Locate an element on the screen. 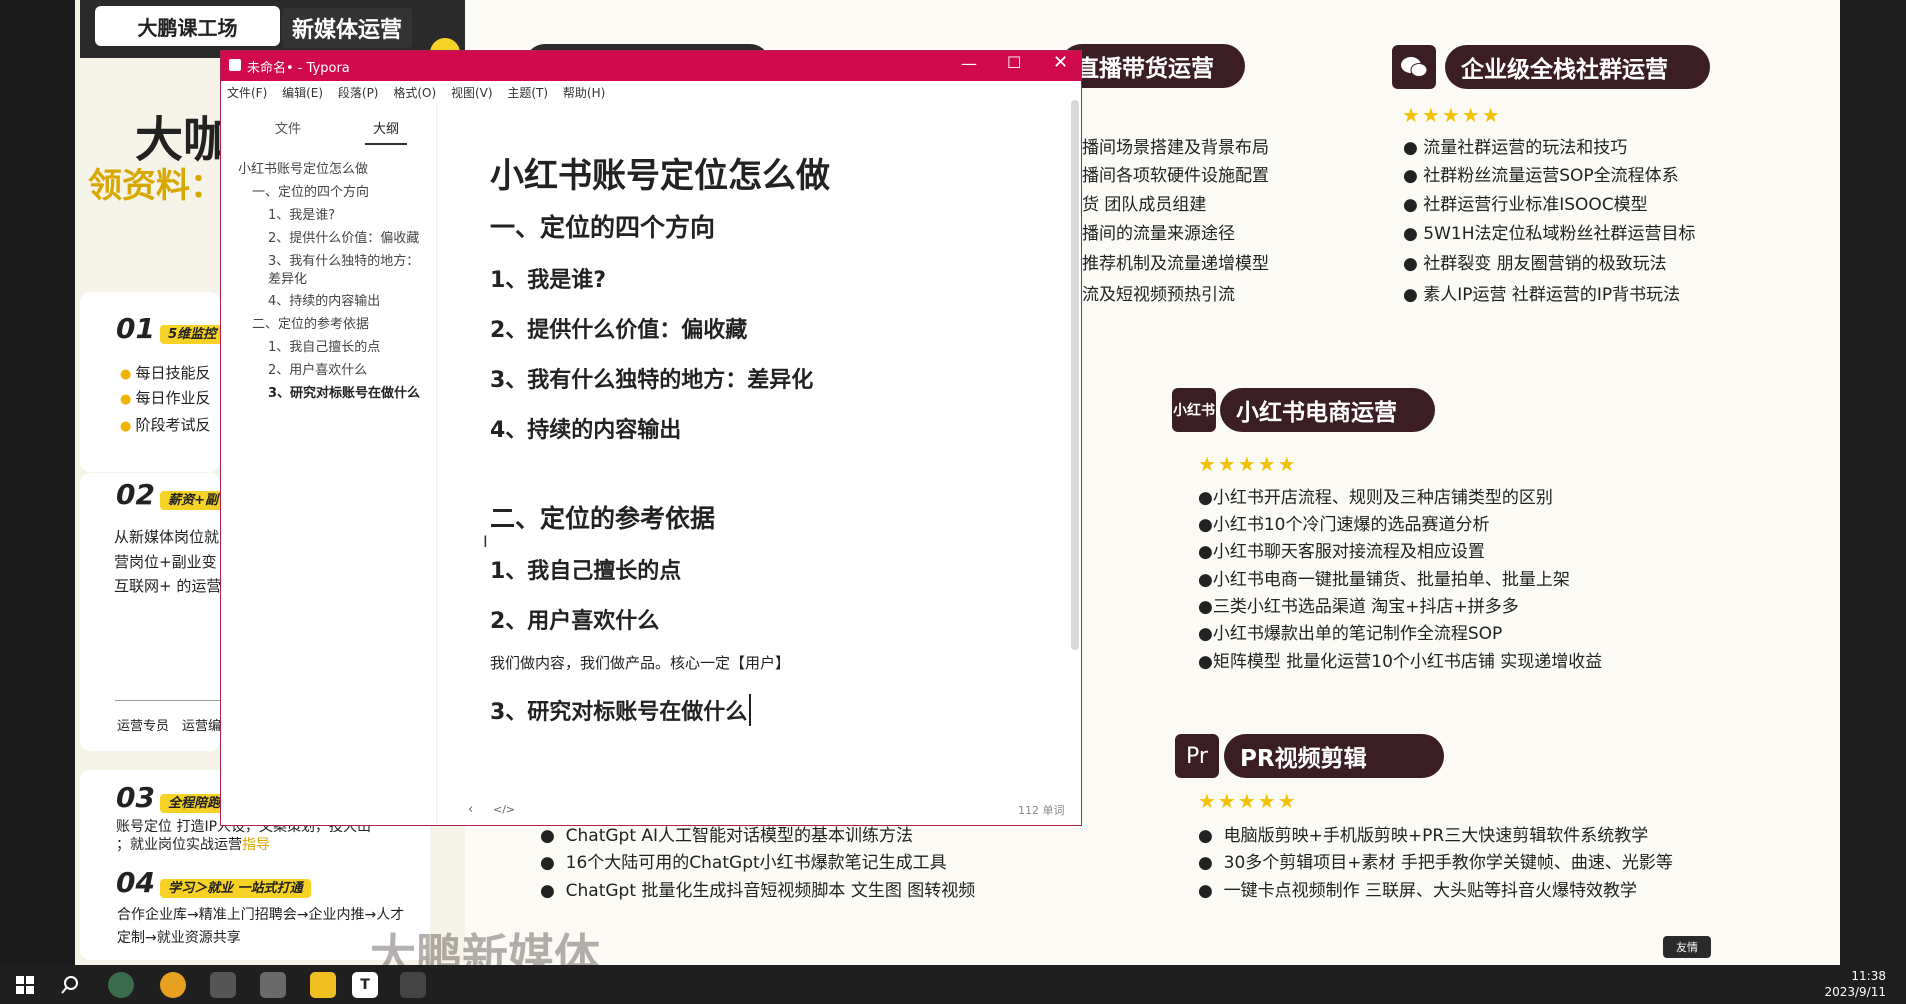 This screenshot has height=1004, width=1906. sidebar-toggle-icon: ‹ is located at coordinates (470, 809).